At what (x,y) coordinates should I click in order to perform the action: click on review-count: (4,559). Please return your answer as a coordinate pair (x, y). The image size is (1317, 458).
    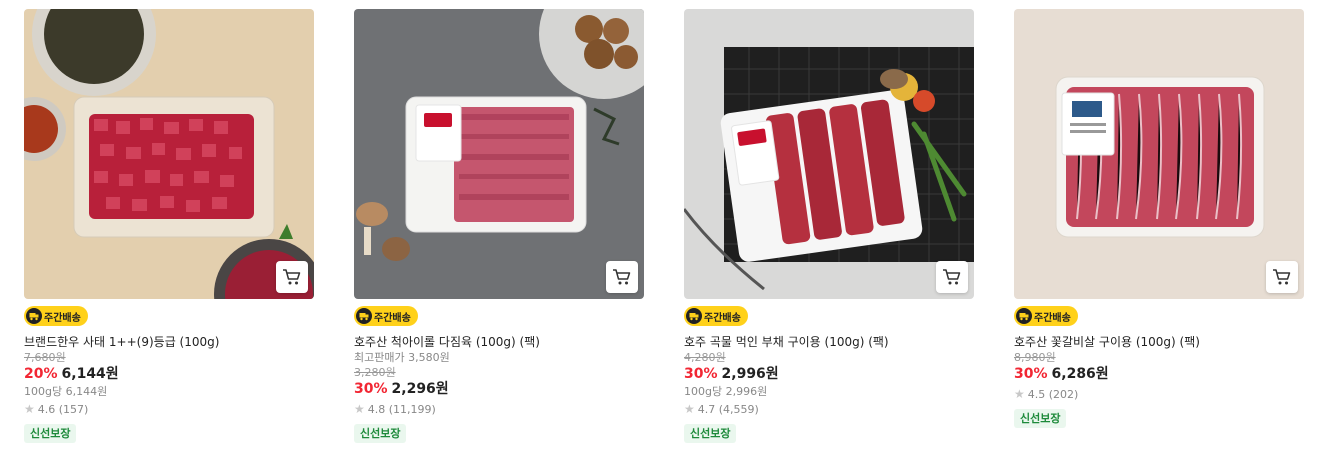
    Looking at the image, I should click on (738, 409).